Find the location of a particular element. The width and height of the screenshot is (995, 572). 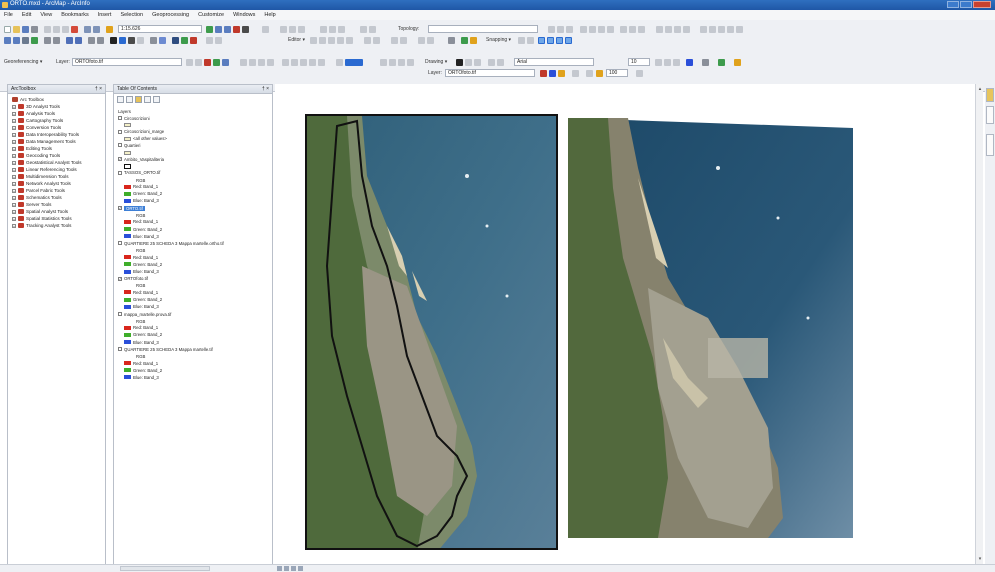

arctoolbox-icon is located at coordinates (236, 29).